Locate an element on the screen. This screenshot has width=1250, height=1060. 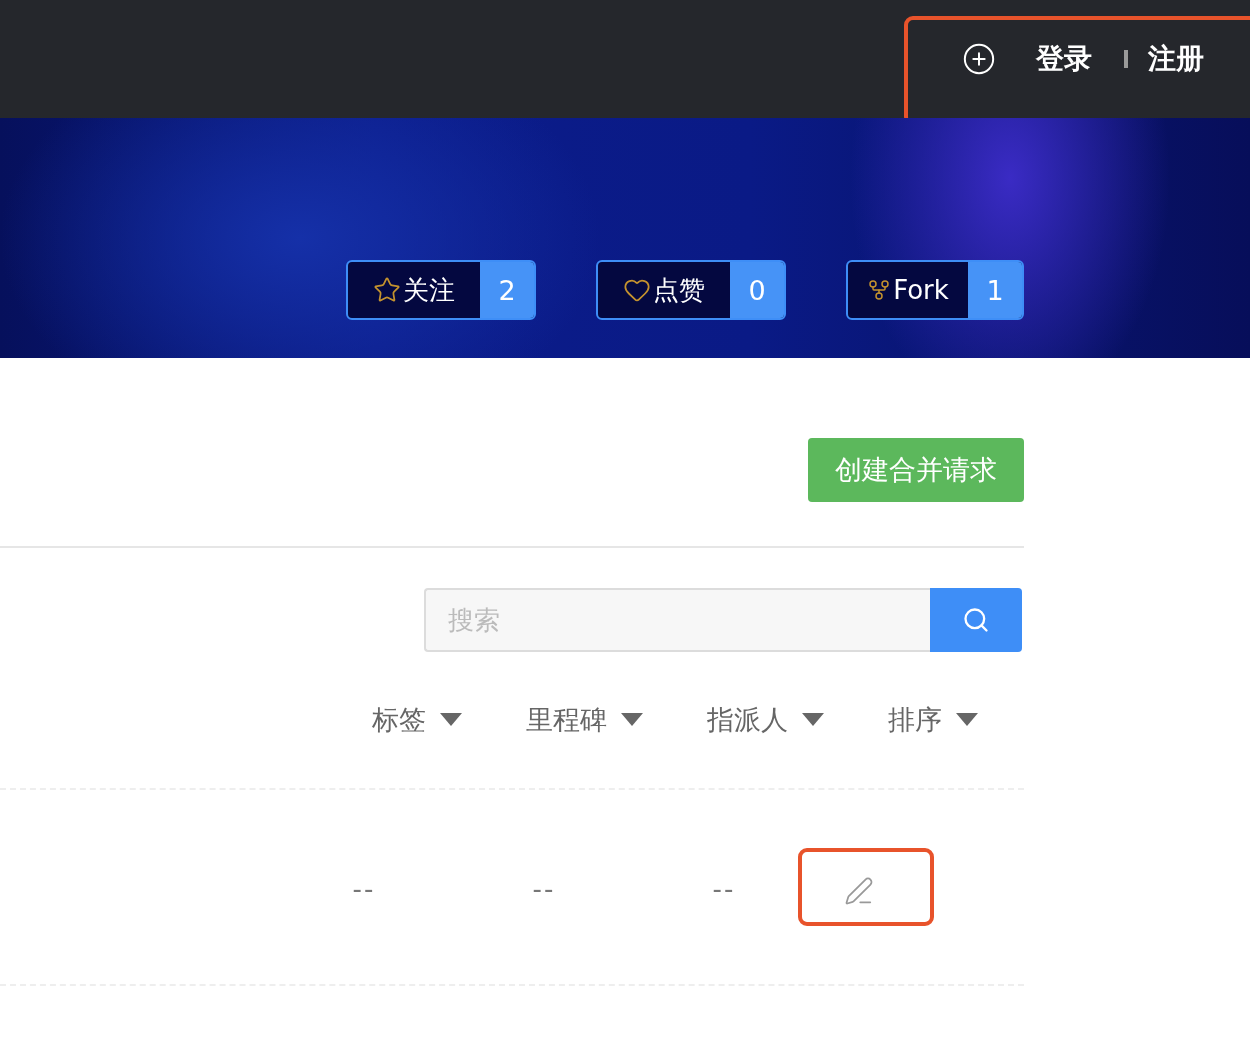
search-button is located at coordinates (976, 620).